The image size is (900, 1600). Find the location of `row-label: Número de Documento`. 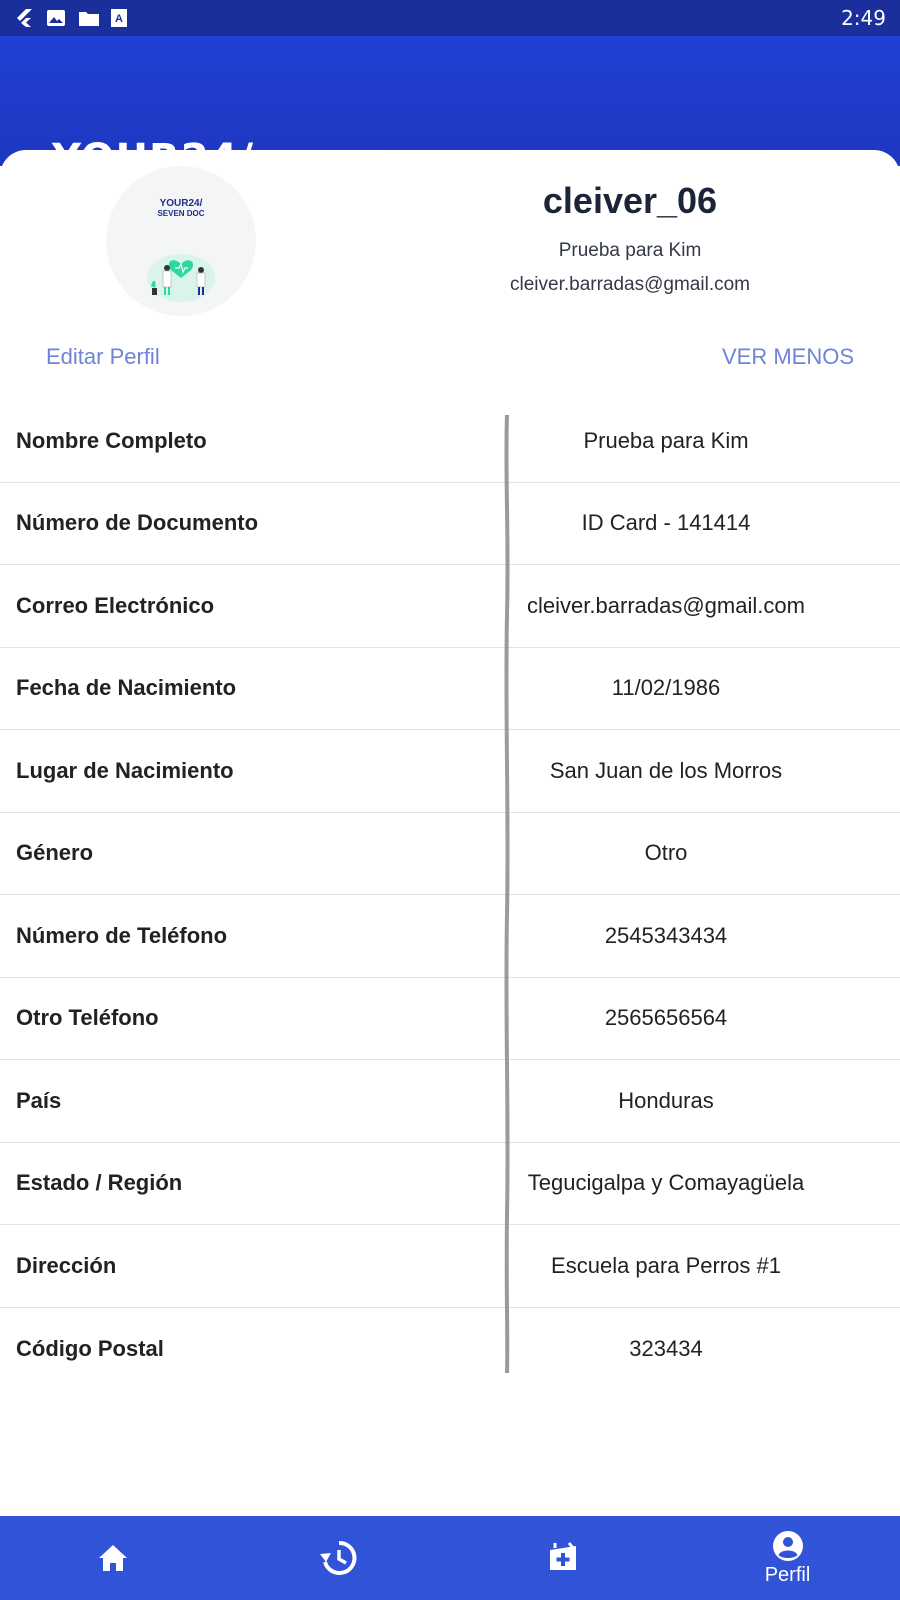

row-label: Número de Documento is located at coordinates (137, 523).